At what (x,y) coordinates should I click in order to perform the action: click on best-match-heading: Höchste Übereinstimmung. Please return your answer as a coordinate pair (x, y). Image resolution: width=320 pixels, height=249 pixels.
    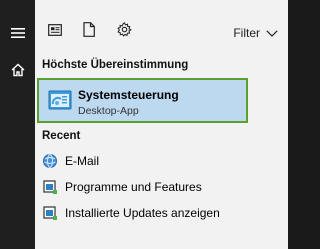
    Looking at the image, I should click on (115, 65).